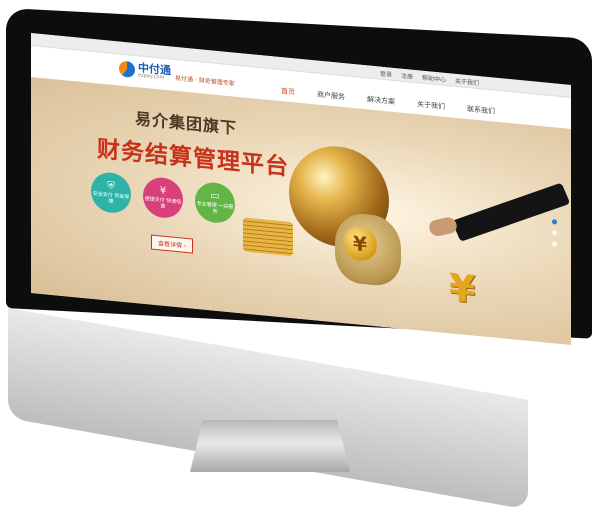  What do you see at coordinates (331, 96) in the screenshot?
I see `nav-item-merchant: 商户服务` at bounding box center [331, 96].